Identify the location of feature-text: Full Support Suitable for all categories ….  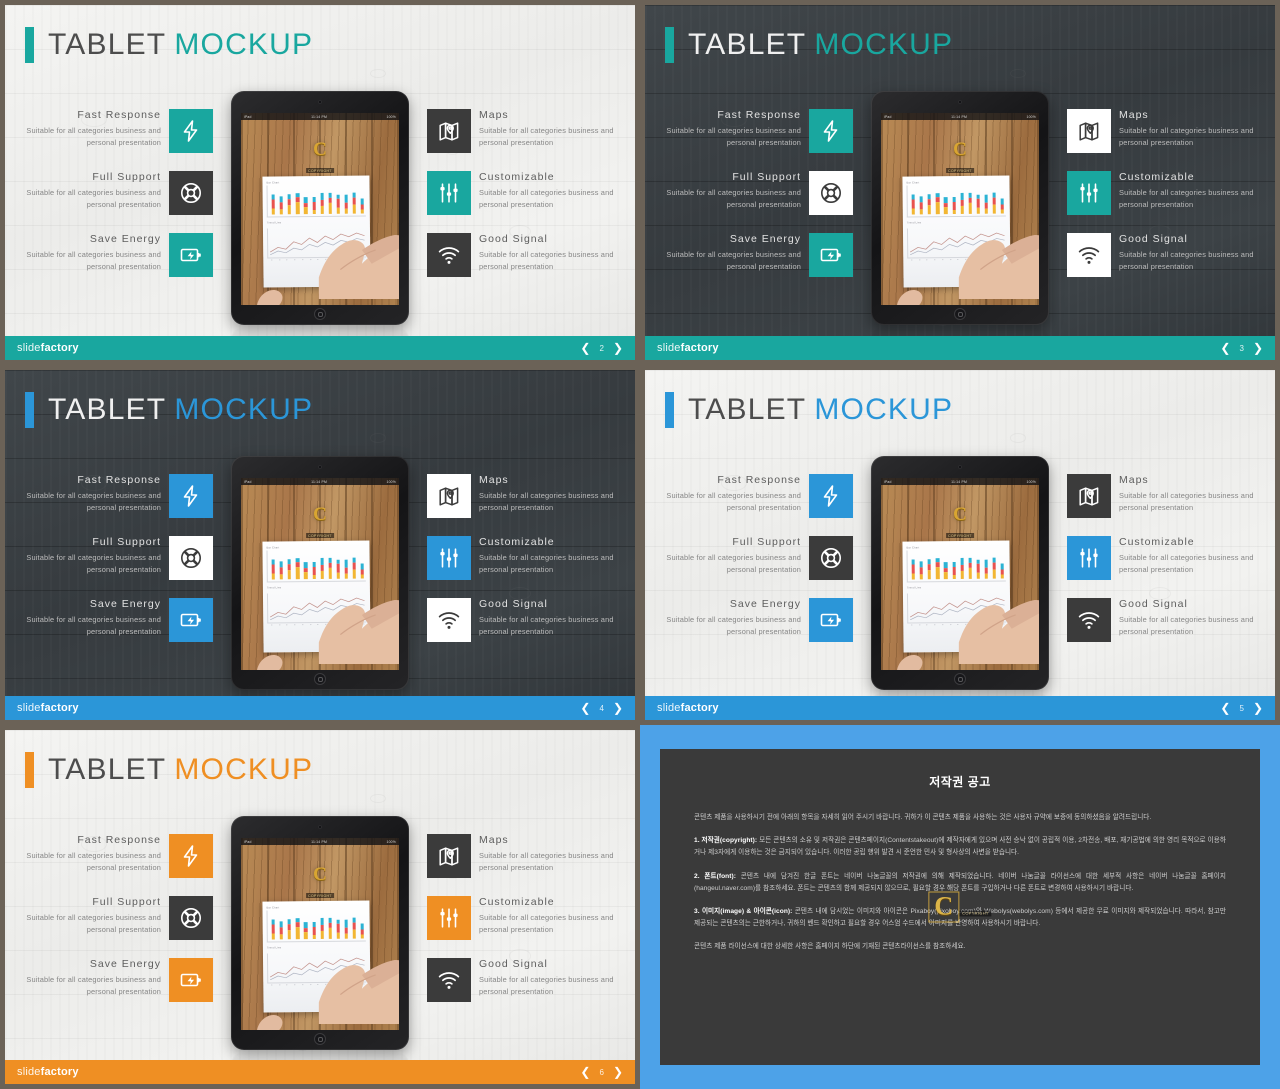
(734, 556).